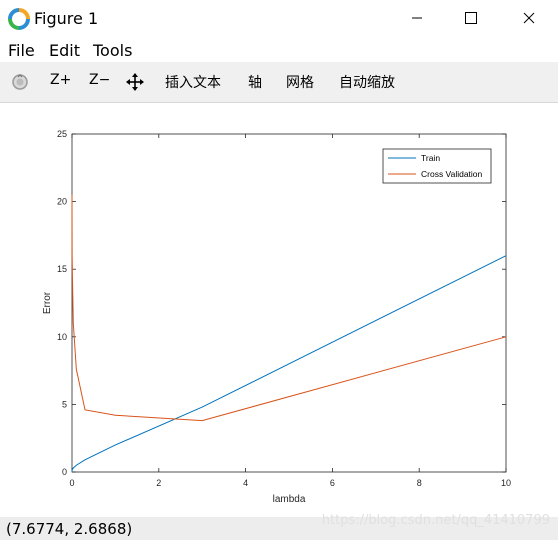  What do you see at coordinates (437, 166) in the screenshot?
I see `legend: Train Cross Validation` at bounding box center [437, 166].